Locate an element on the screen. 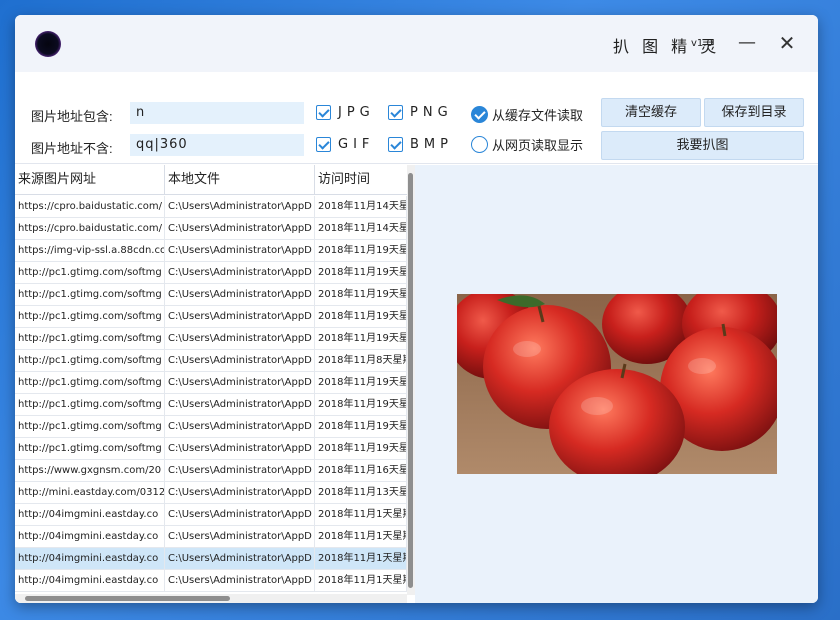 Image resolution: width=840 pixels, height=620 pixels. column-header-source: 来源图片网址 is located at coordinates (90, 180).